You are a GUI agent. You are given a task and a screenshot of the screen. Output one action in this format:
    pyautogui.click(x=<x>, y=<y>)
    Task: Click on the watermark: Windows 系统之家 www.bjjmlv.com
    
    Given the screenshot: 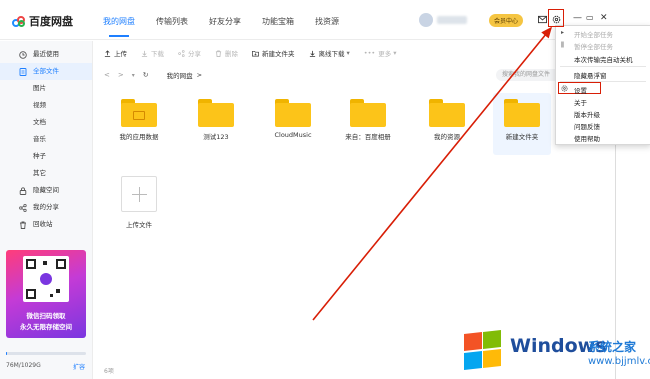 What is the action you would take?
    pyautogui.click(x=556, y=352)
    